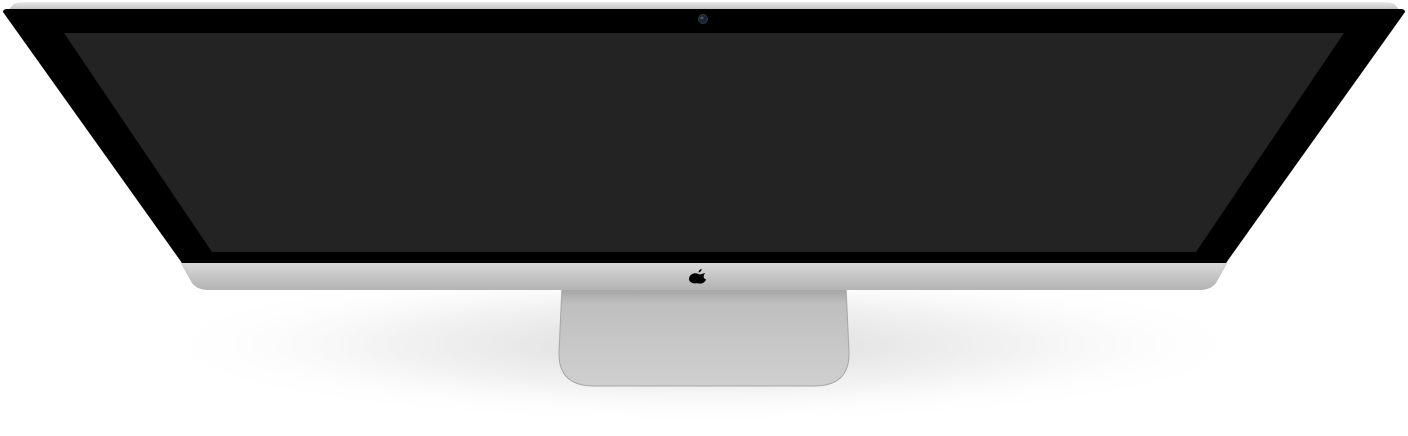 The width and height of the screenshot is (1408, 436). I want to click on monitor-chin, so click(704, 276).